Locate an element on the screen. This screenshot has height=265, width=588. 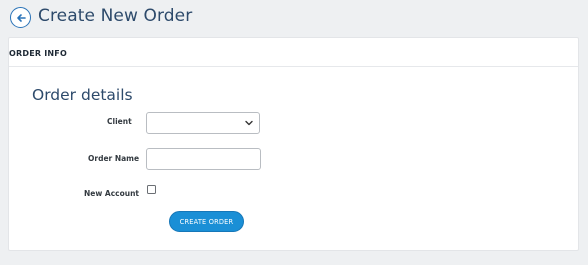
card-header: ORDER INFO is located at coordinates (293, 52).